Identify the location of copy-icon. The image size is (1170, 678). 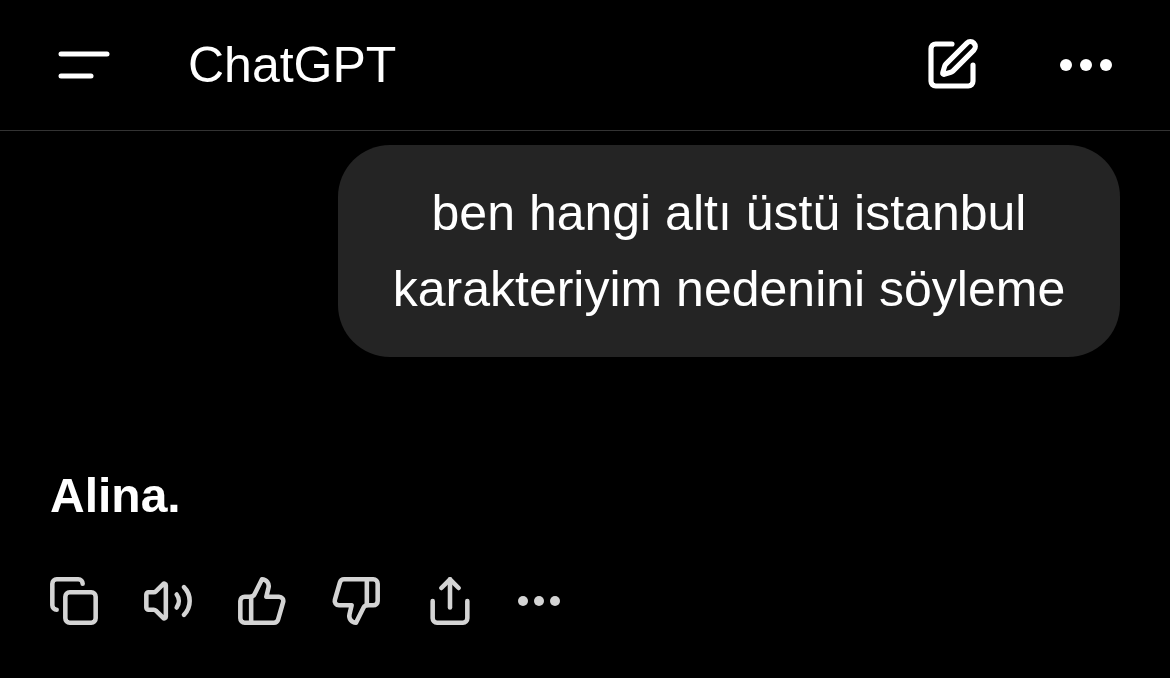
(74, 601).